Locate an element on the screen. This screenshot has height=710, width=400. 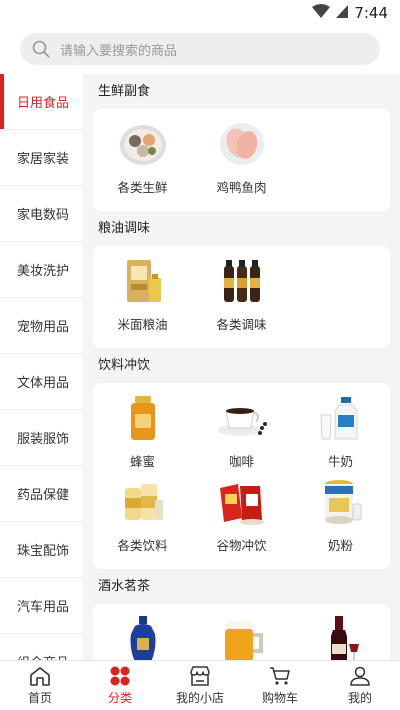
tab-category: 分类 is located at coordinates (120, 685).